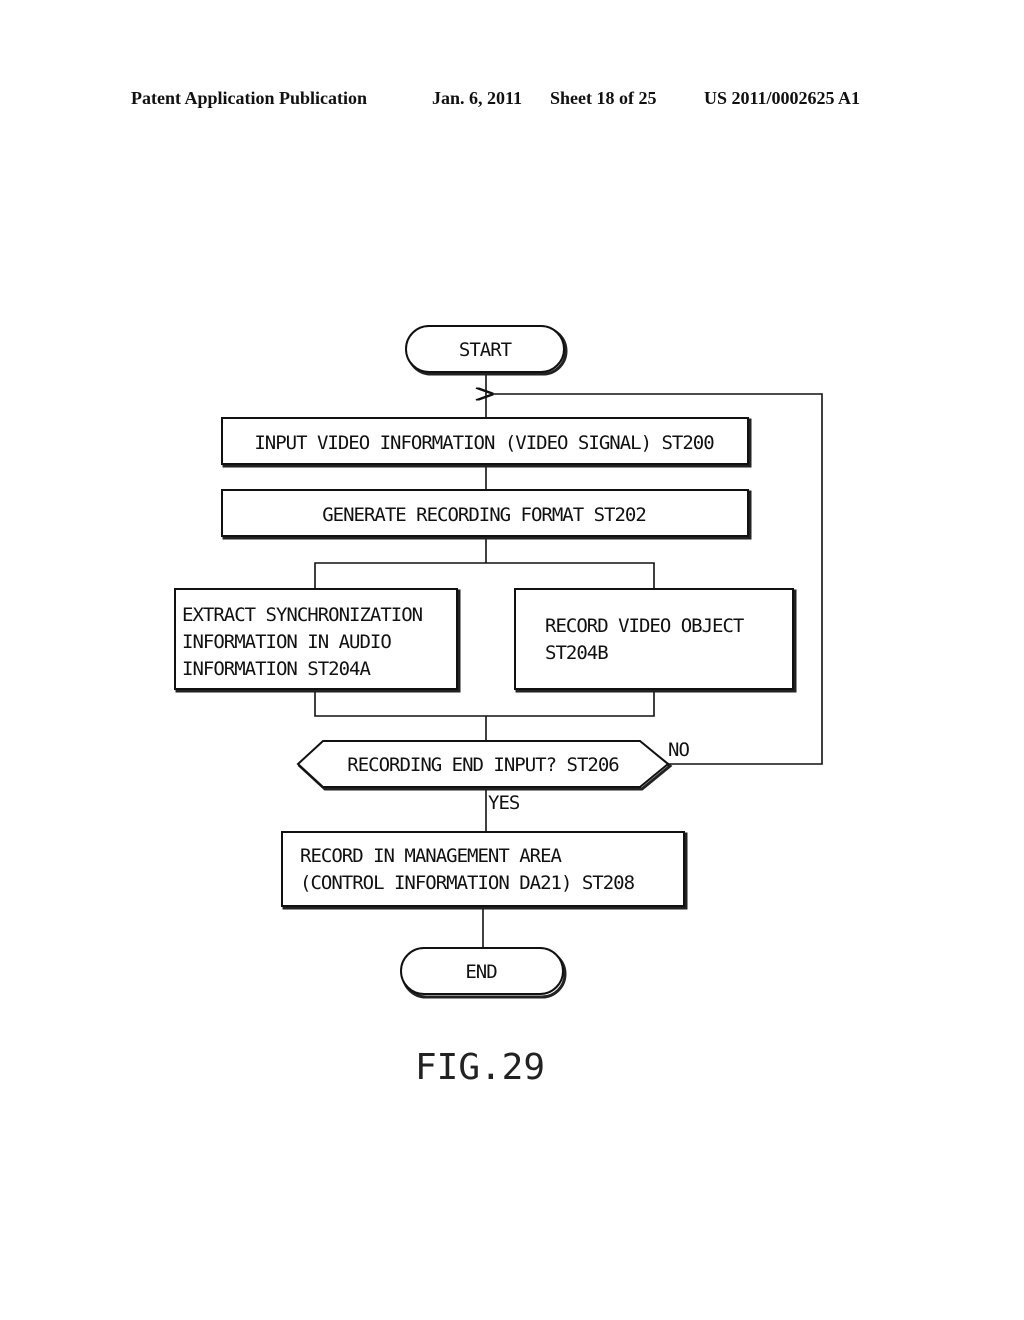 Image resolution: width=1024 pixels, height=1320 pixels. I want to click on connector-join-bar, so click(484, 703).